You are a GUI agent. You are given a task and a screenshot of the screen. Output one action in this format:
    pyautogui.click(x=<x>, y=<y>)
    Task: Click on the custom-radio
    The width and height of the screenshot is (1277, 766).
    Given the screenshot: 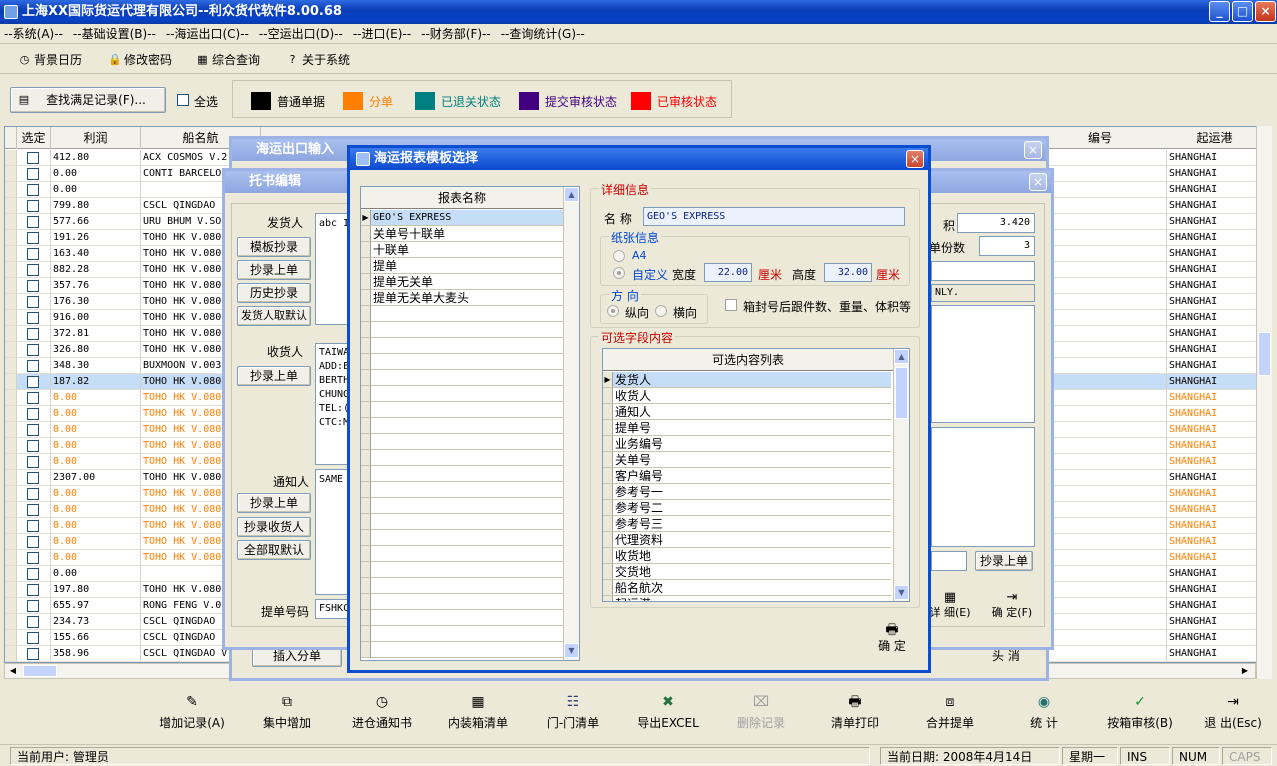 What is the action you would take?
    pyautogui.click(x=619, y=273)
    